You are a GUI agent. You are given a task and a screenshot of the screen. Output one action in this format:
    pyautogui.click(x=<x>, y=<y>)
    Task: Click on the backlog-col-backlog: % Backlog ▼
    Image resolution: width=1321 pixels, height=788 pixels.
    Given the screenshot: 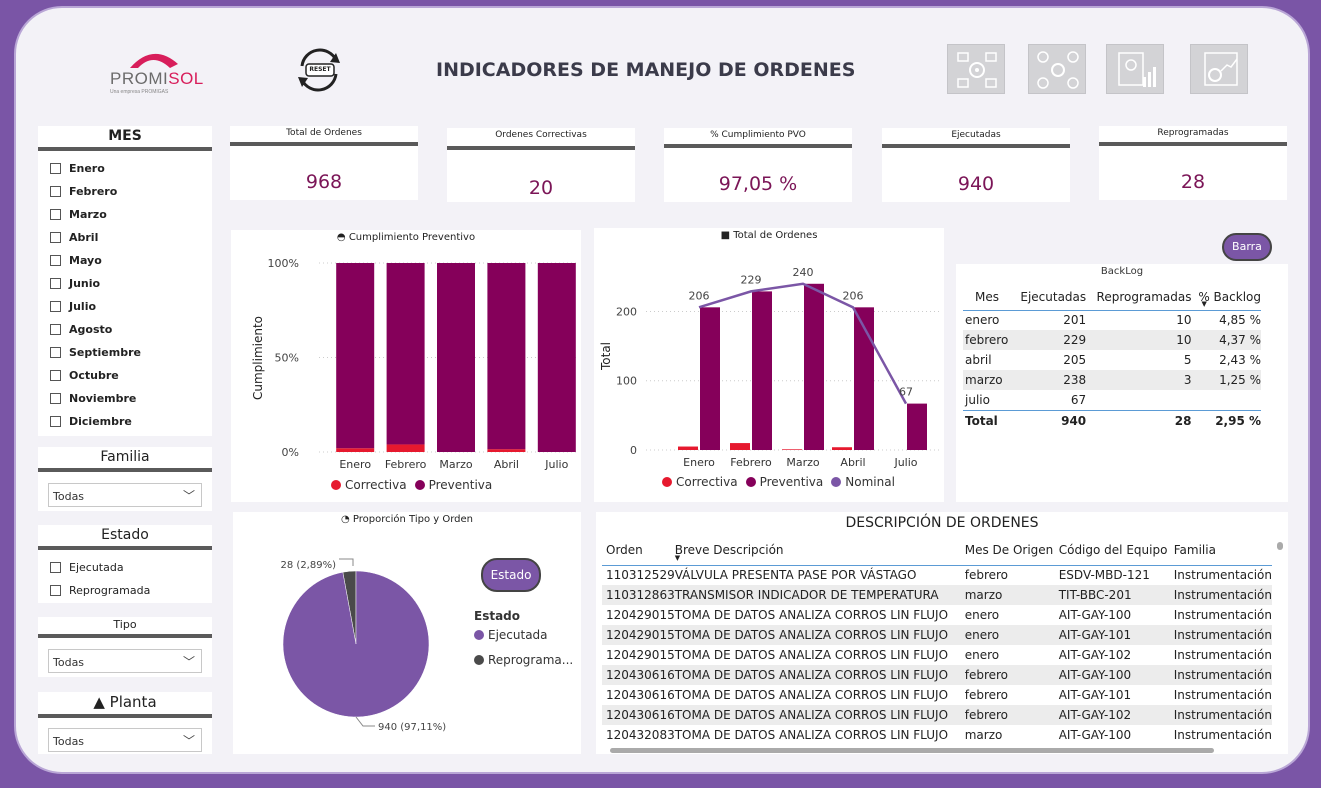 What is the action you would take?
    pyautogui.click(x=1226, y=297)
    